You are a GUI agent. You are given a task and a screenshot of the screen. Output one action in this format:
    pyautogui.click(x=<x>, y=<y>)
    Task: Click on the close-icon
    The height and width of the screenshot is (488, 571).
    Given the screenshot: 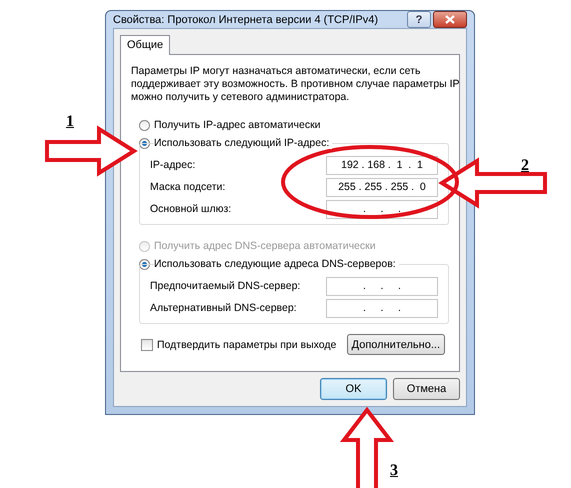 What is the action you would take?
    pyautogui.click(x=450, y=19)
    